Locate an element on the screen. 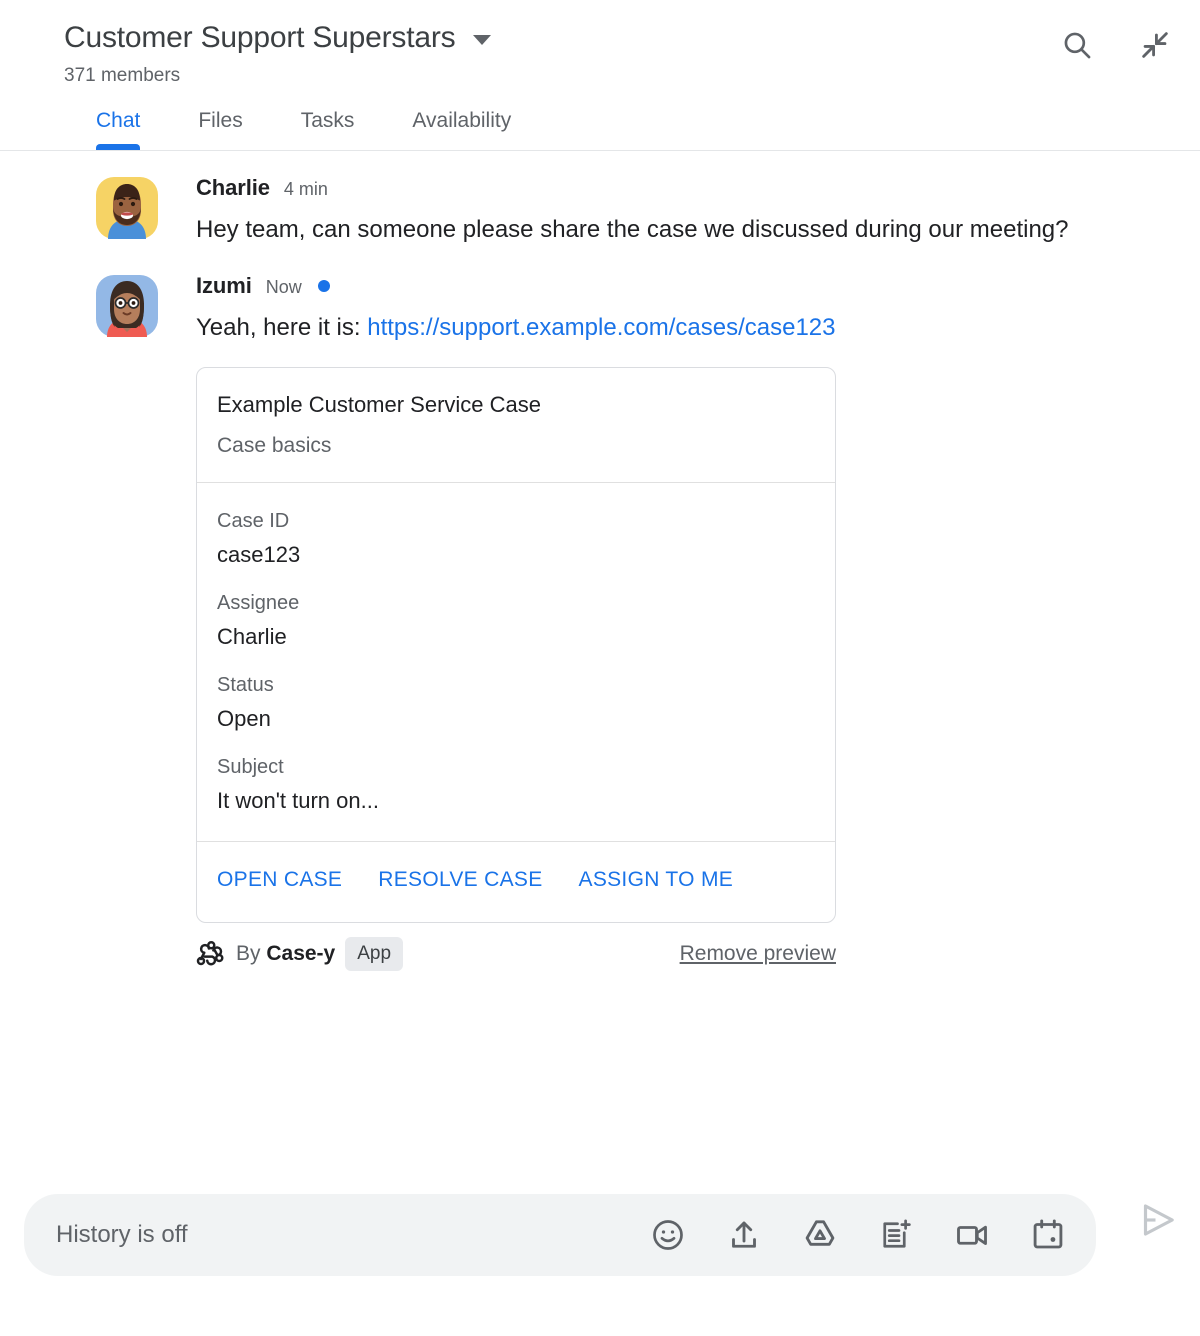  resolve-case-button: RESOLVE CASE is located at coordinates (460, 880).